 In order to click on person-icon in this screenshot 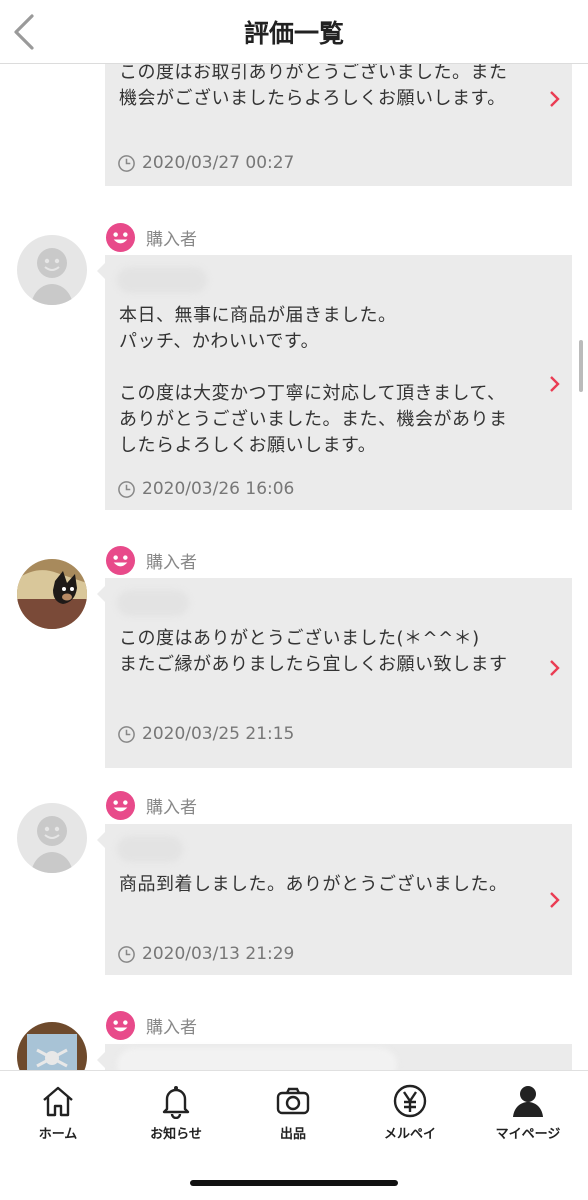, I will do `click(528, 1101)`.